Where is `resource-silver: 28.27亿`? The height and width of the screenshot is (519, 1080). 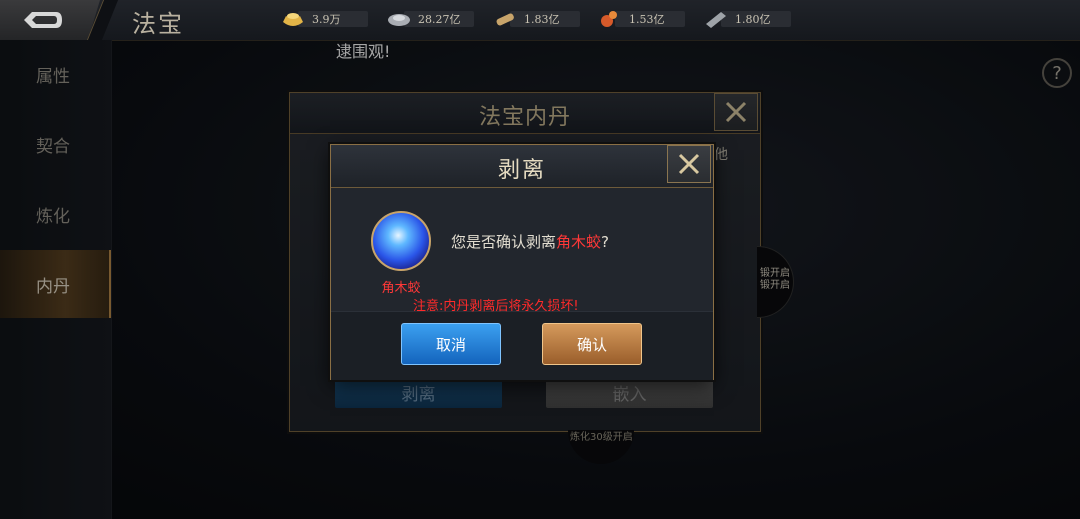 resource-silver: 28.27亿 is located at coordinates (430, 19).